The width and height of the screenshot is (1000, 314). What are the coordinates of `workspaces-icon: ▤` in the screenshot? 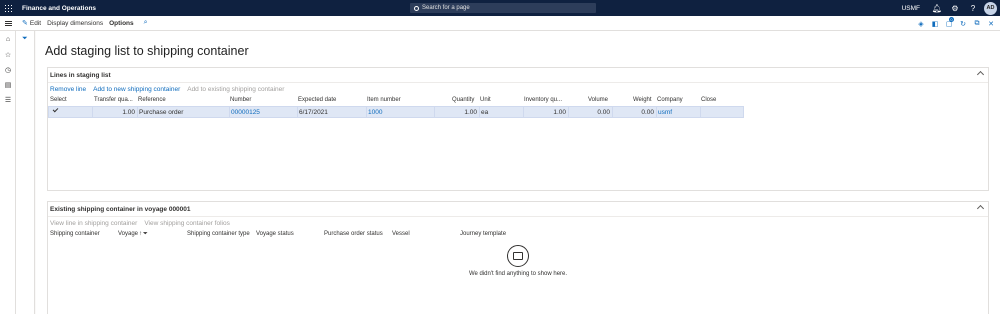 It's located at (8, 84).